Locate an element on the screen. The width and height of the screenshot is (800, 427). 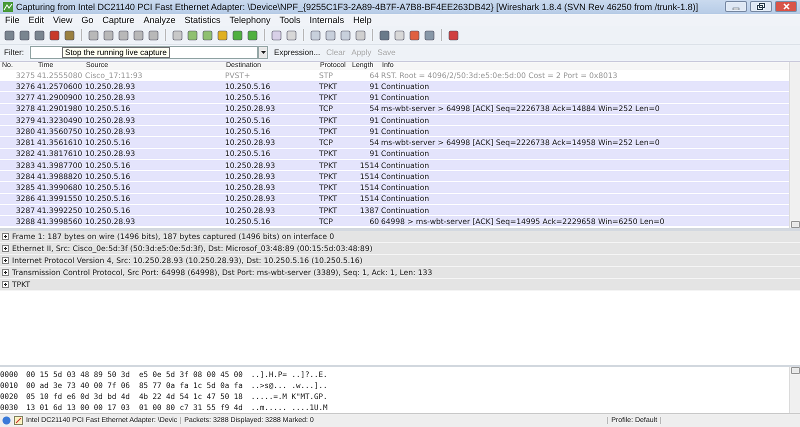
menu-item: Help is located at coordinates (362, 20).